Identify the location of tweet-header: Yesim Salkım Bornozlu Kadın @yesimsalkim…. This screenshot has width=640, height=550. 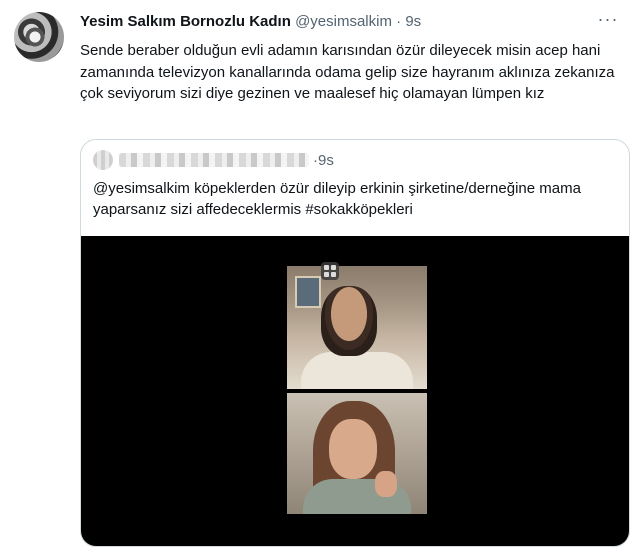
(250, 22).